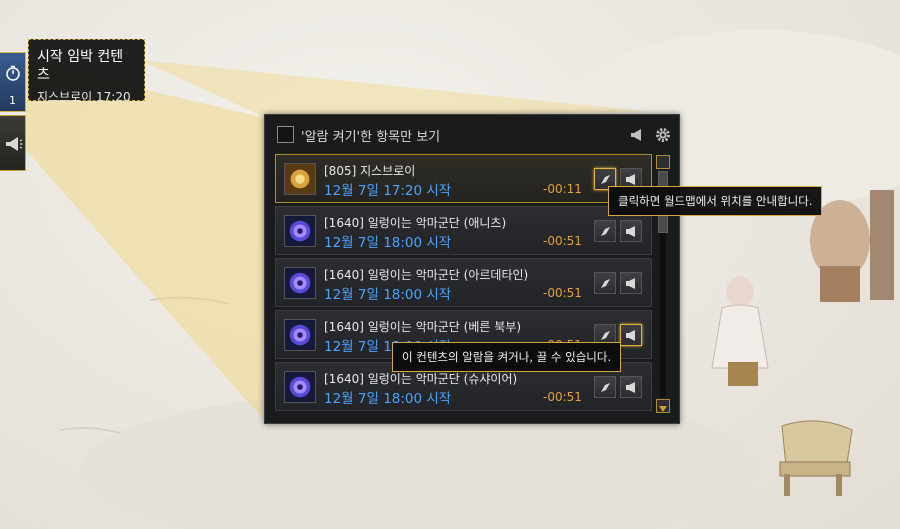  What do you see at coordinates (84, 97) in the screenshot?
I see `upcoming-detail: 지스브로이 17:20` at bounding box center [84, 97].